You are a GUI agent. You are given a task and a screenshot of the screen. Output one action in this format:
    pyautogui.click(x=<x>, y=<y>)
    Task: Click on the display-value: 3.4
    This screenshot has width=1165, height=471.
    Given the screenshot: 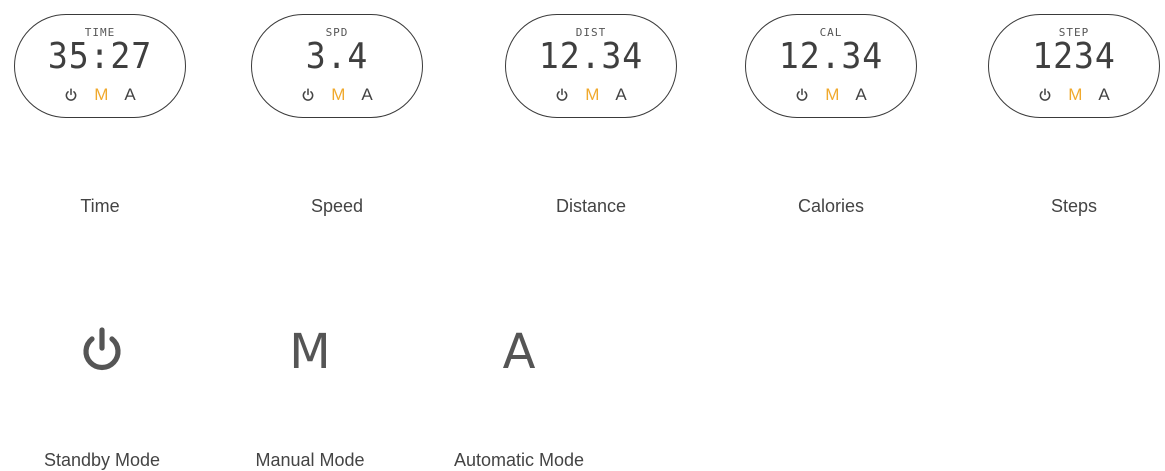 What is the action you would take?
    pyautogui.click(x=337, y=56)
    